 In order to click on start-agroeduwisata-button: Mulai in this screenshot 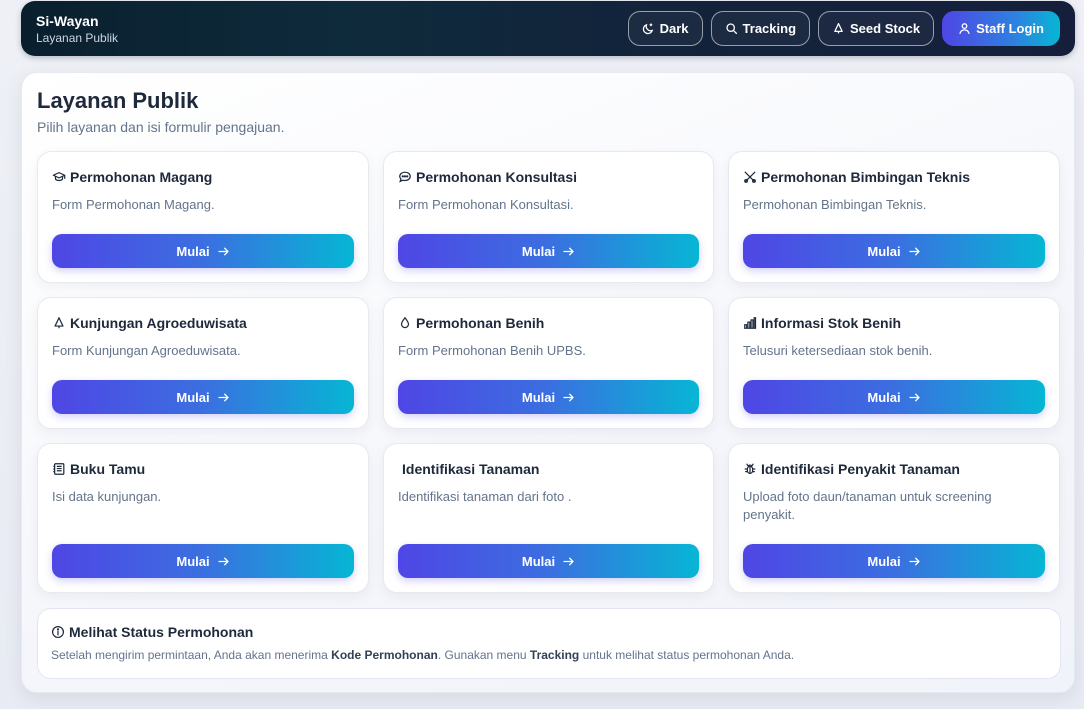, I will do `click(203, 397)`.